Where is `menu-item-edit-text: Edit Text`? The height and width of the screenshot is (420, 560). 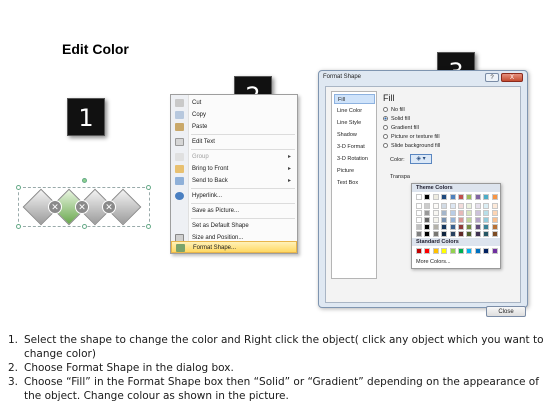 menu-item-edit-text: Edit Text is located at coordinates (234, 142).